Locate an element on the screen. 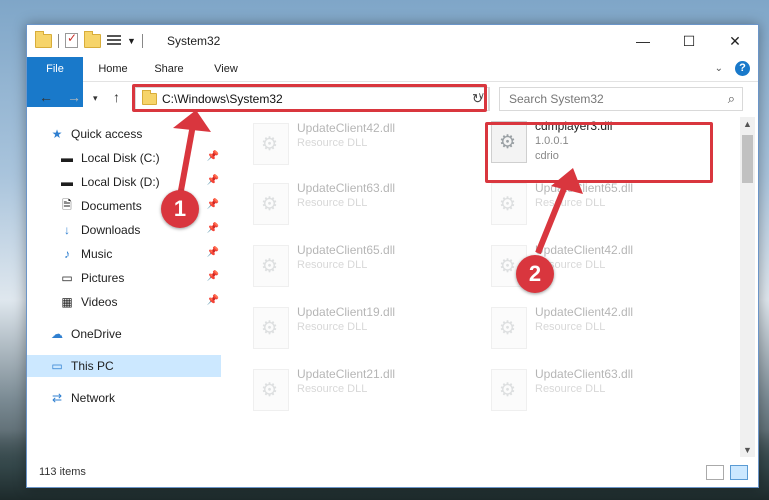 Image resolution: width=769 pixels, height=500 pixels. step-badge-2: 2 is located at coordinates (535, 274).